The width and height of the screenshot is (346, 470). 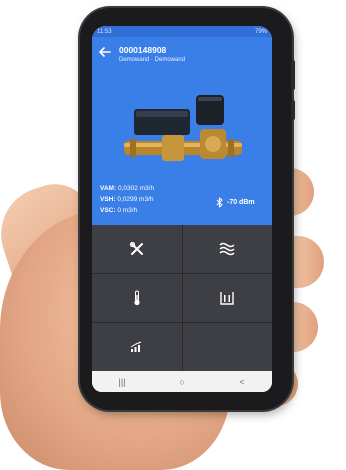 I want to click on status-battery: 79%, so click(x=260, y=31).